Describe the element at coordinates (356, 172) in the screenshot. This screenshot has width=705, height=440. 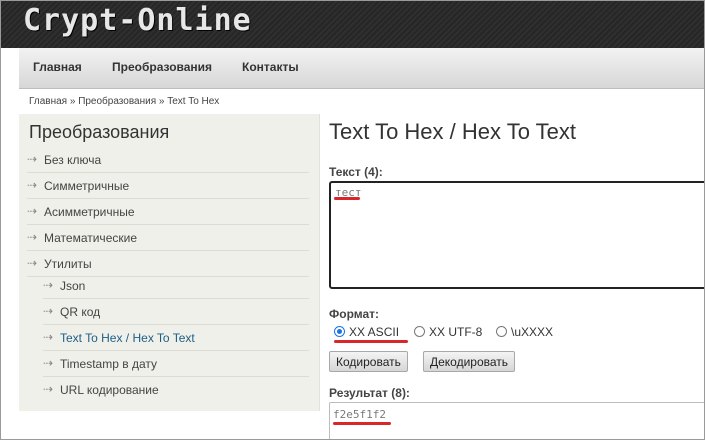
I see `text-field-label: Текст (4):` at that location.